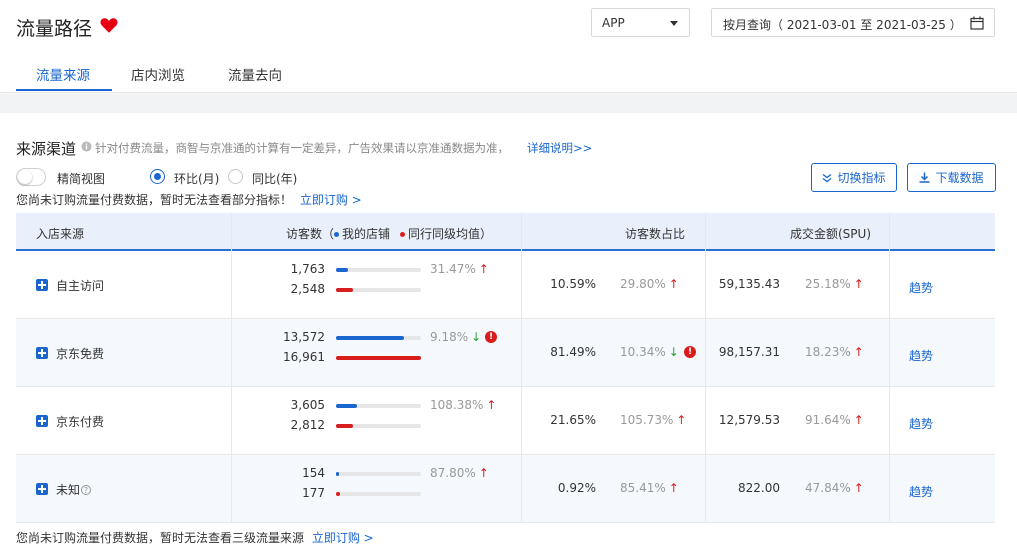 Image resolution: width=1017 pixels, height=546 pixels. Describe the element at coordinates (302, 148) in the screenshot. I see `section-note: 针对付费流量，商智与京准通的计算有一定差异，广告效果请以京准通数据为准，` at that location.